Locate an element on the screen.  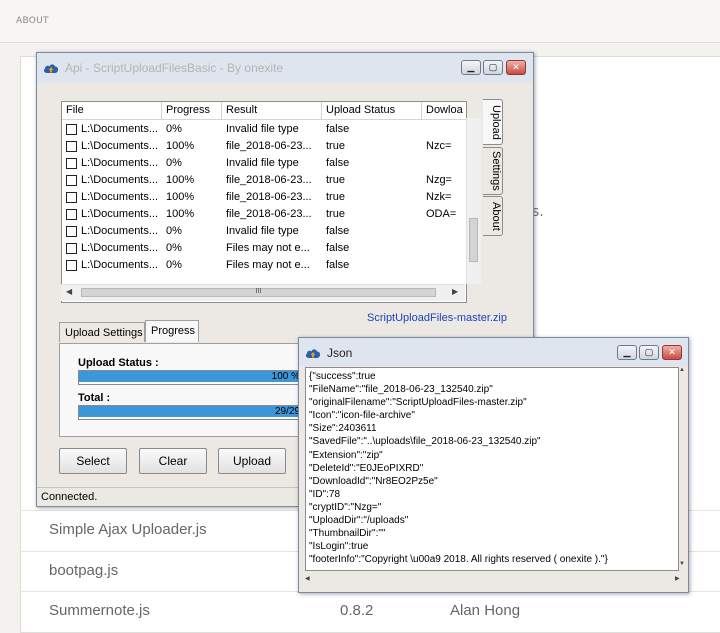
column-header-upload-status: Upload Status is located at coordinates (372, 110).